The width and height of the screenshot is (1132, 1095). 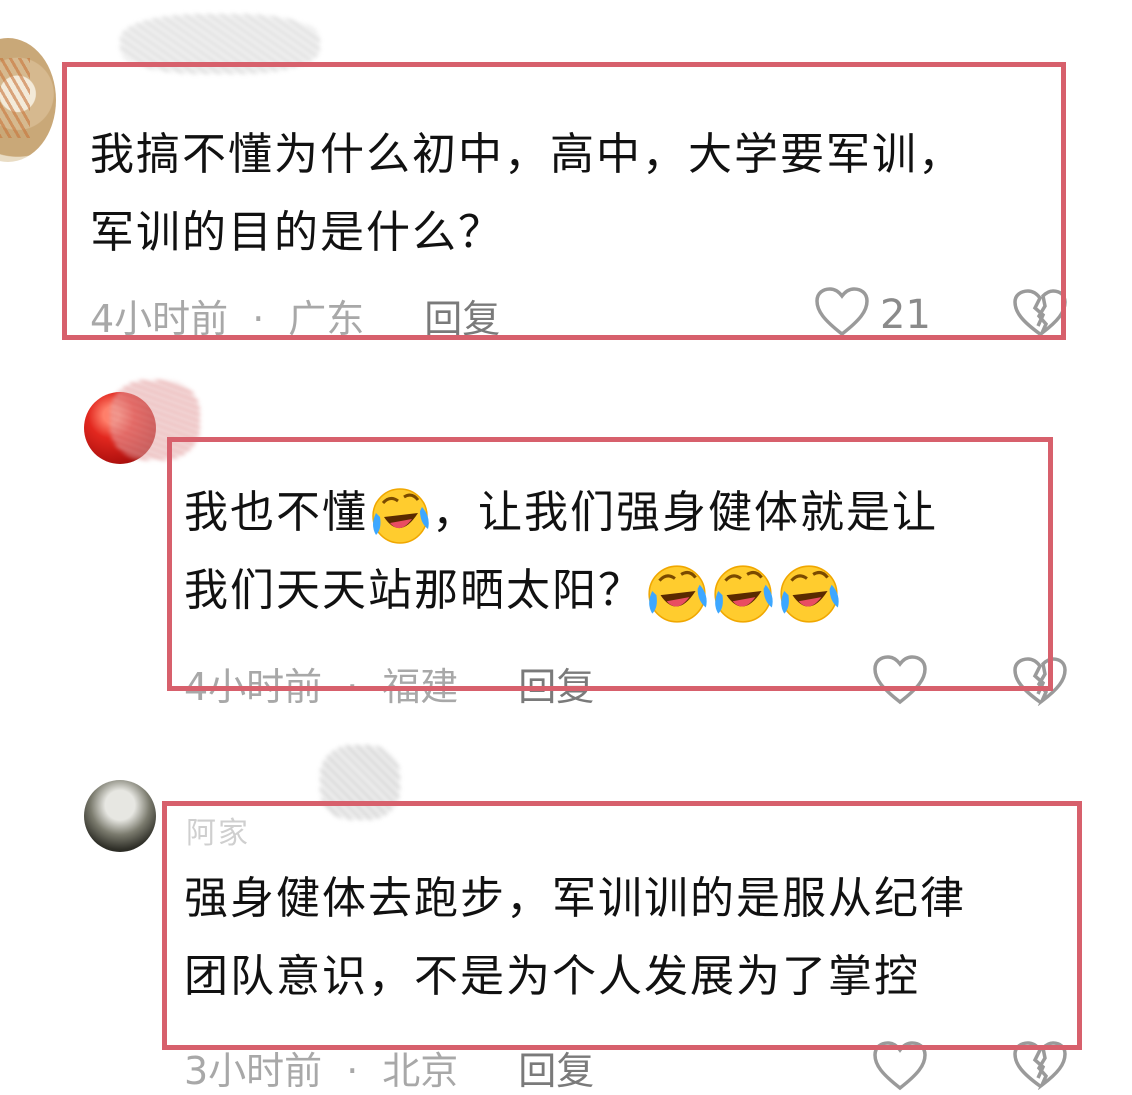 I want to click on comment-3-time: 3小时前, so click(x=253, y=1071).